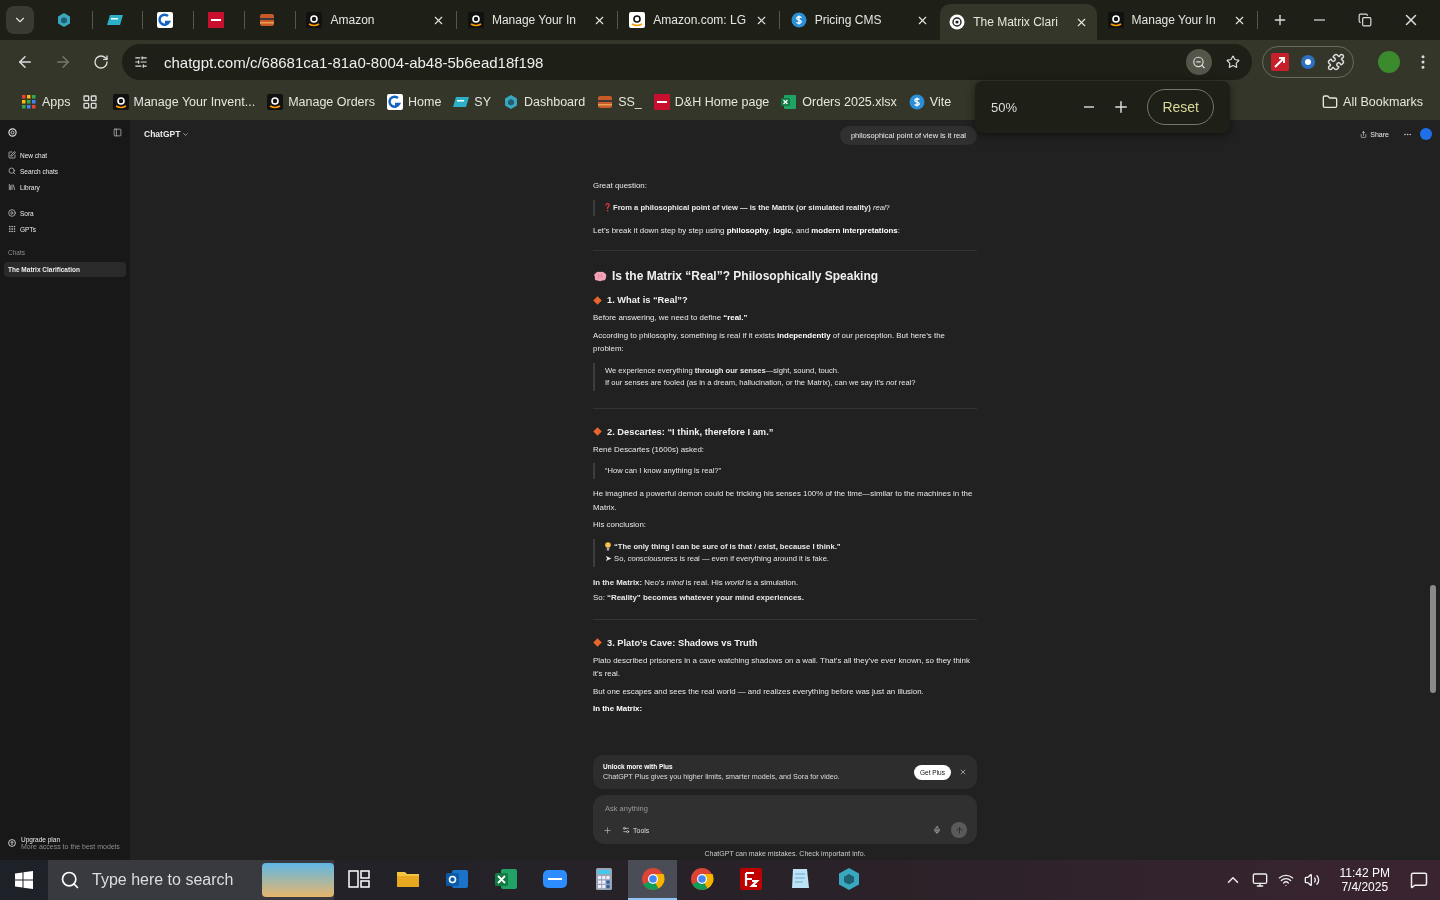  What do you see at coordinates (46, 102) in the screenshot?
I see `bookmark: Apps` at bounding box center [46, 102].